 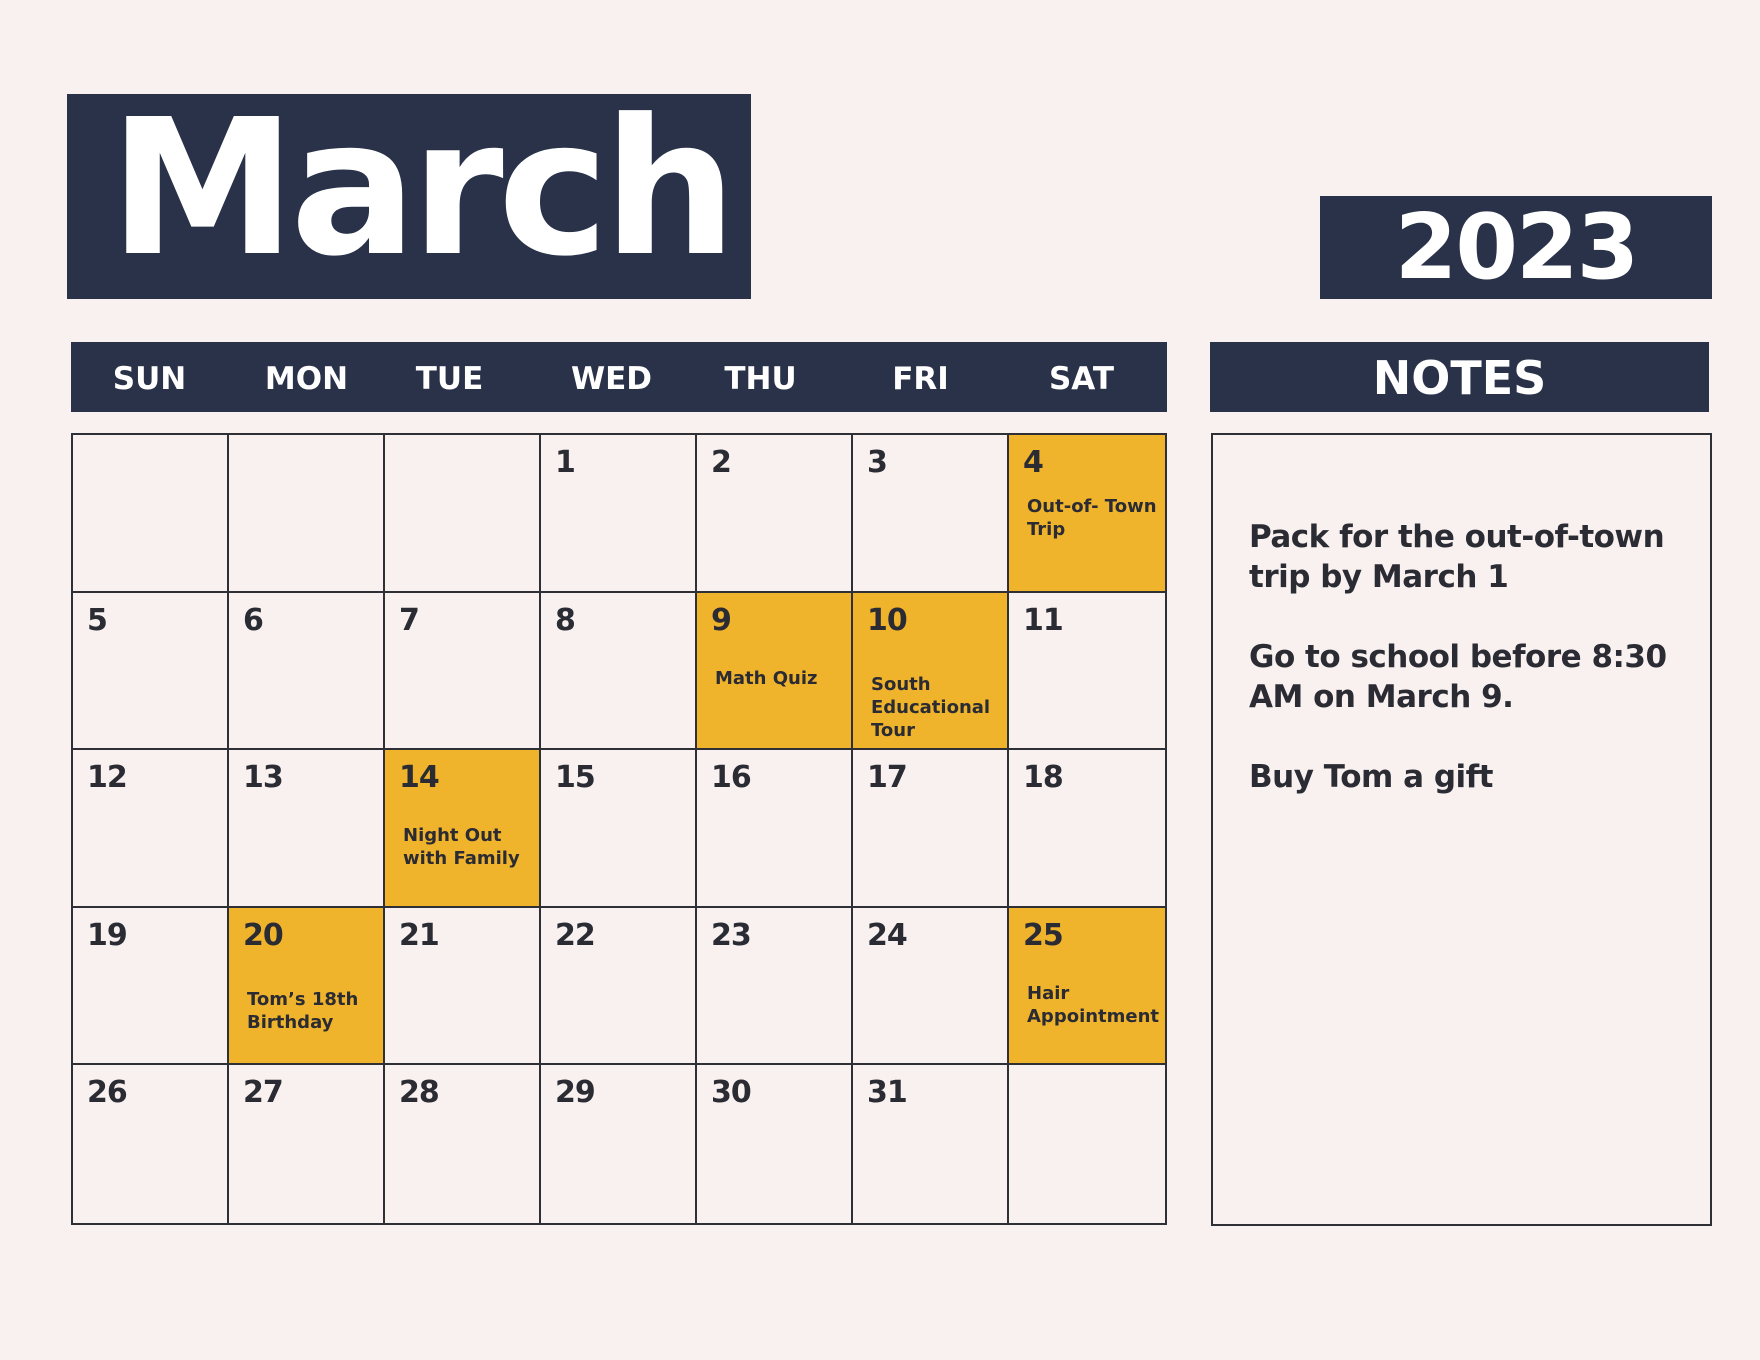 What do you see at coordinates (887, 935) in the screenshot?
I see `day-number: 24` at bounding box center [887, 935].